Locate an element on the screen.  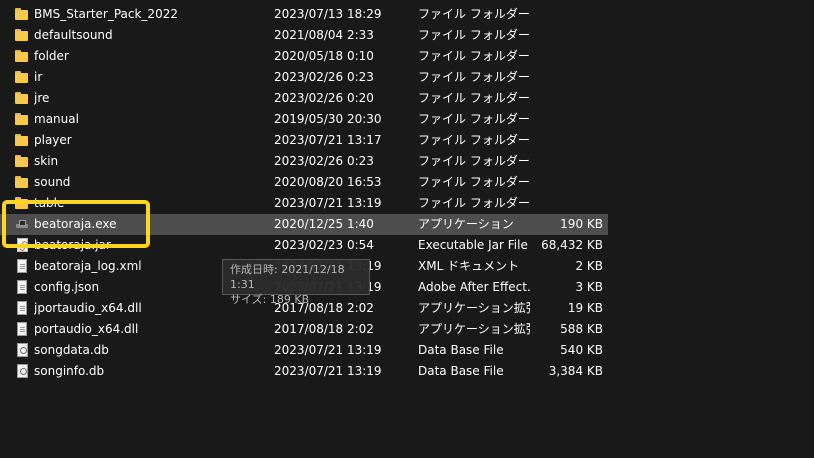
file-row: player 2023/07/21 13:17 ファイル フォルダー is located at coordinates (304, 140).